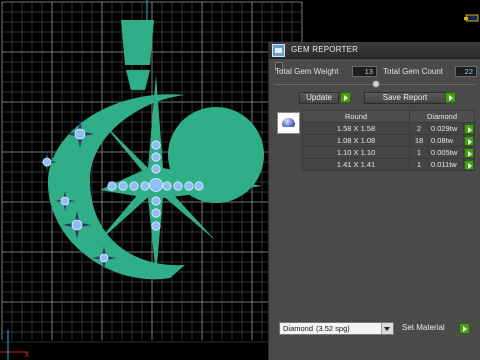  What do you see at coordinates (356, 128) in the screenshot?
I see `gem-size-cell: 1.58 X 1.58` at bounding box center [356, 128].